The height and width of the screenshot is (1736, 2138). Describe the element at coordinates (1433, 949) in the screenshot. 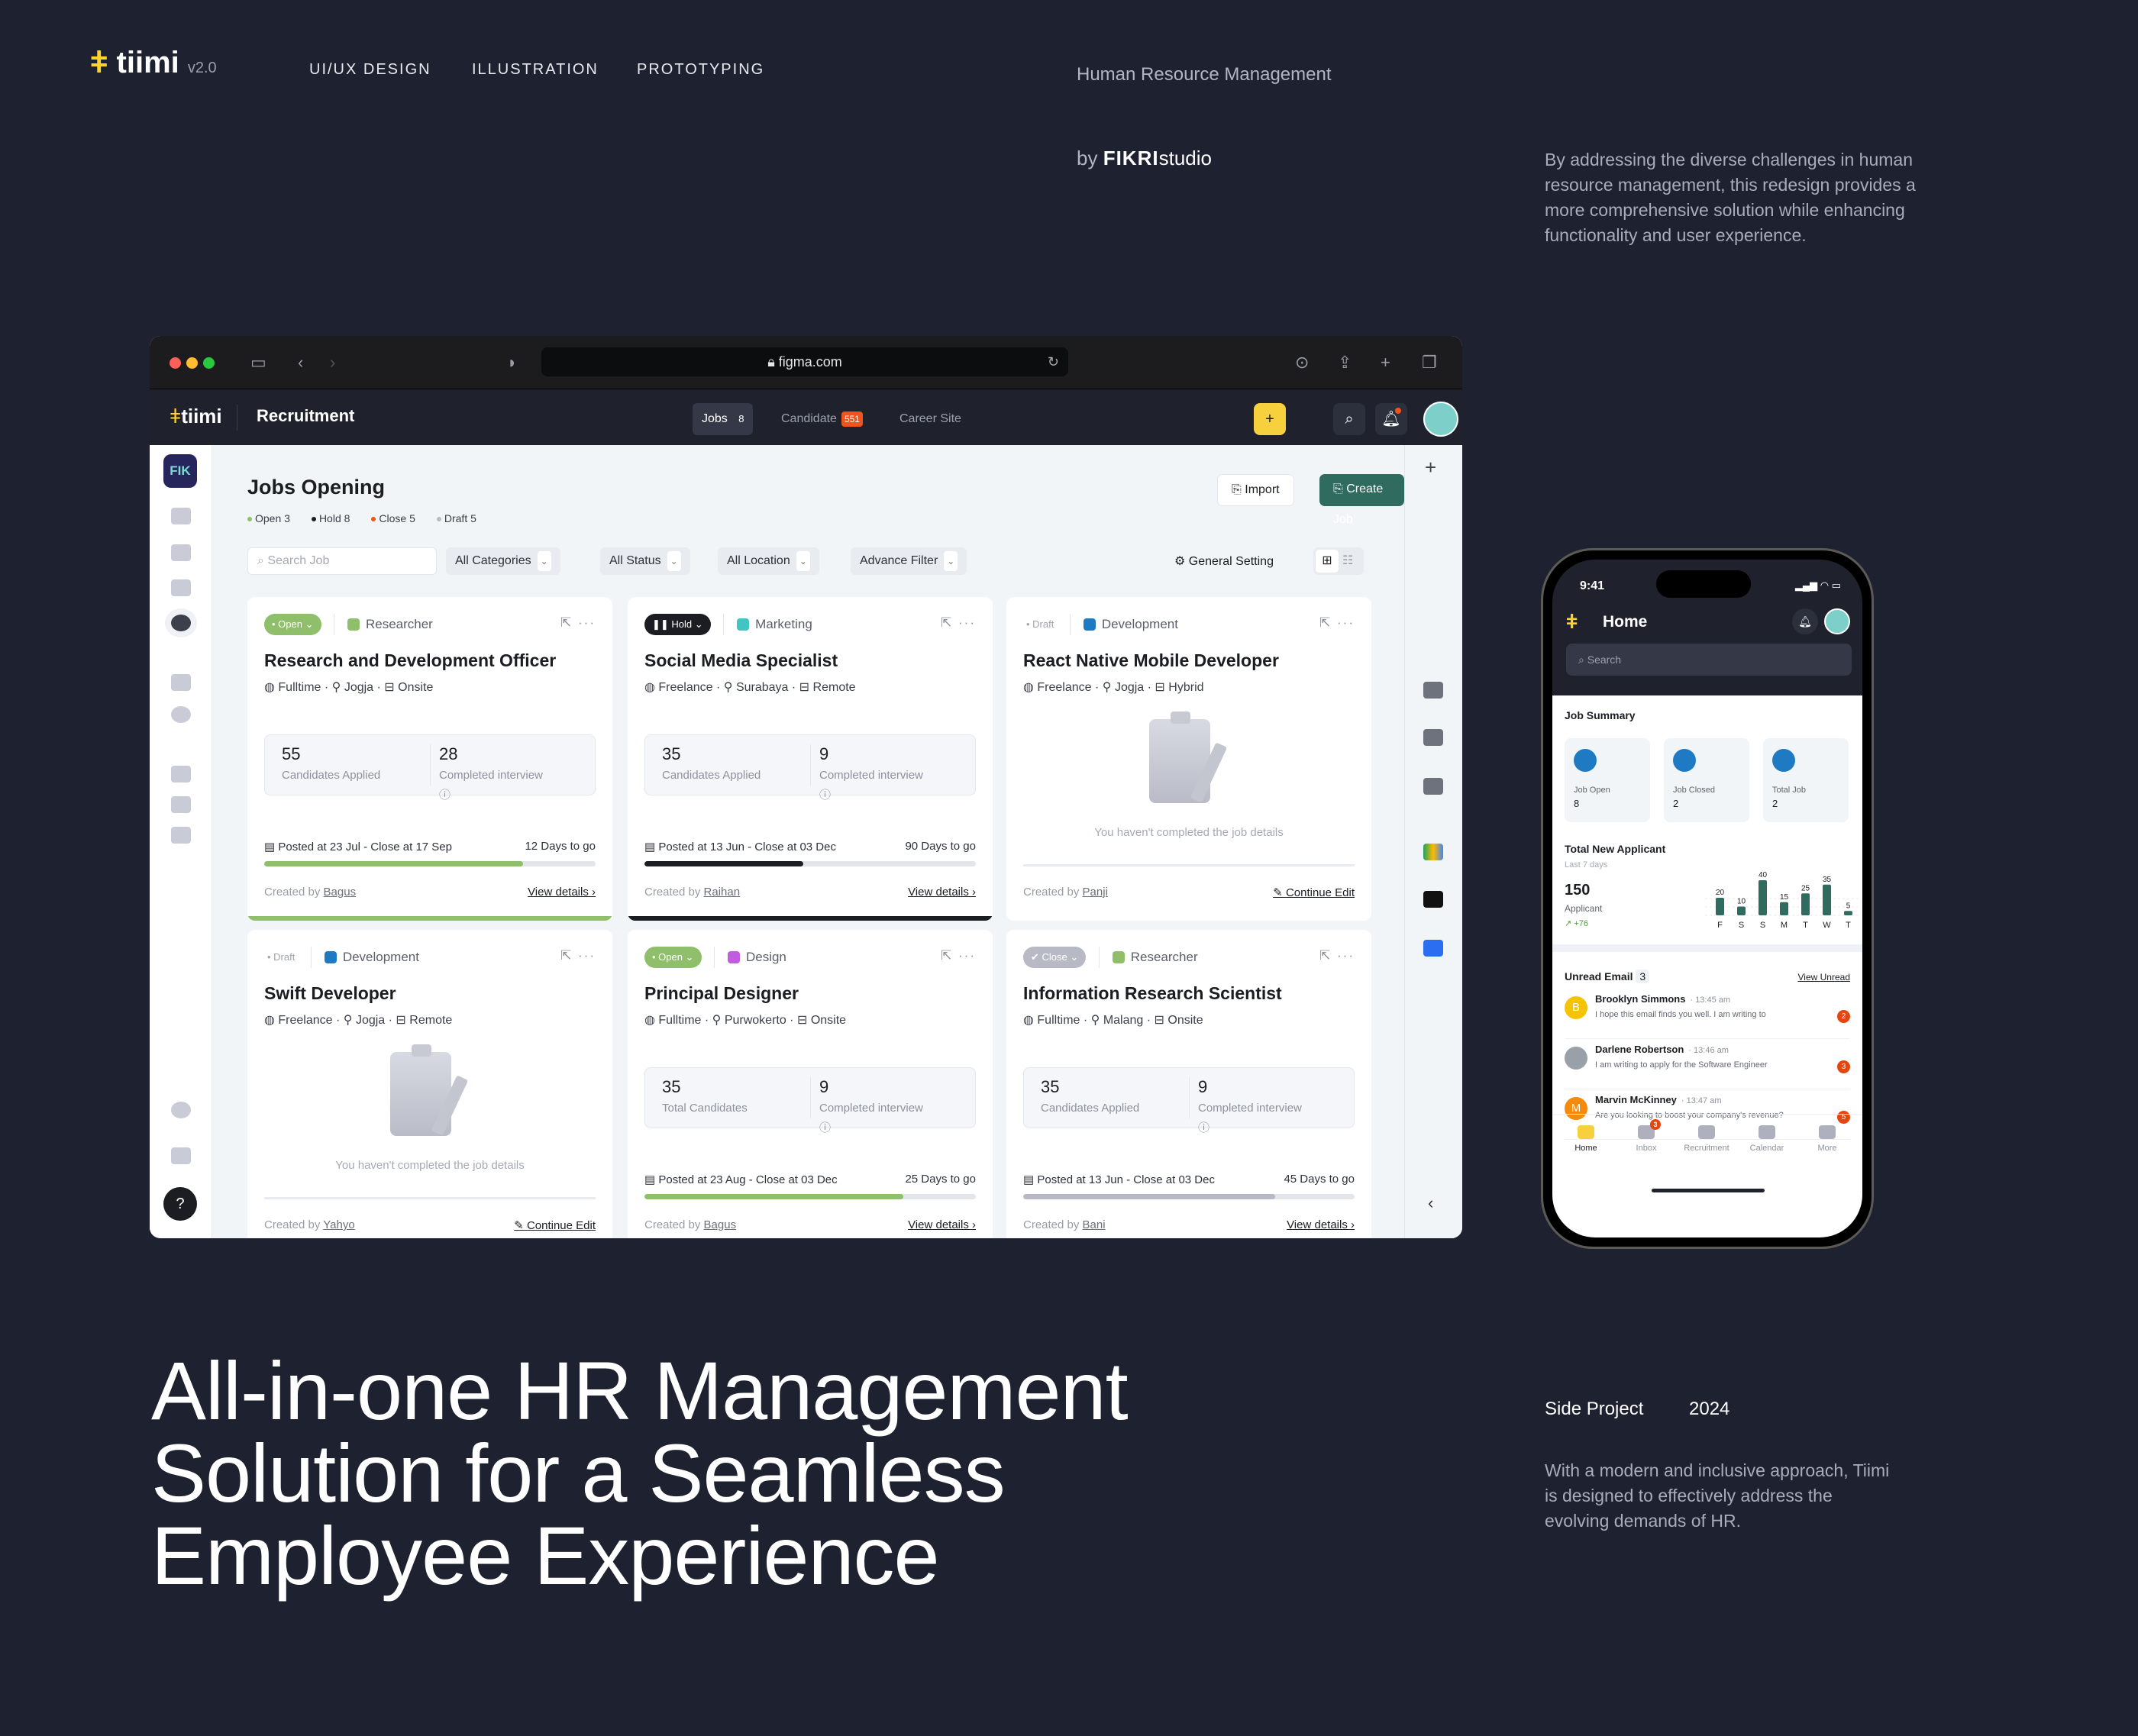

I see `integration-icon` at that location.